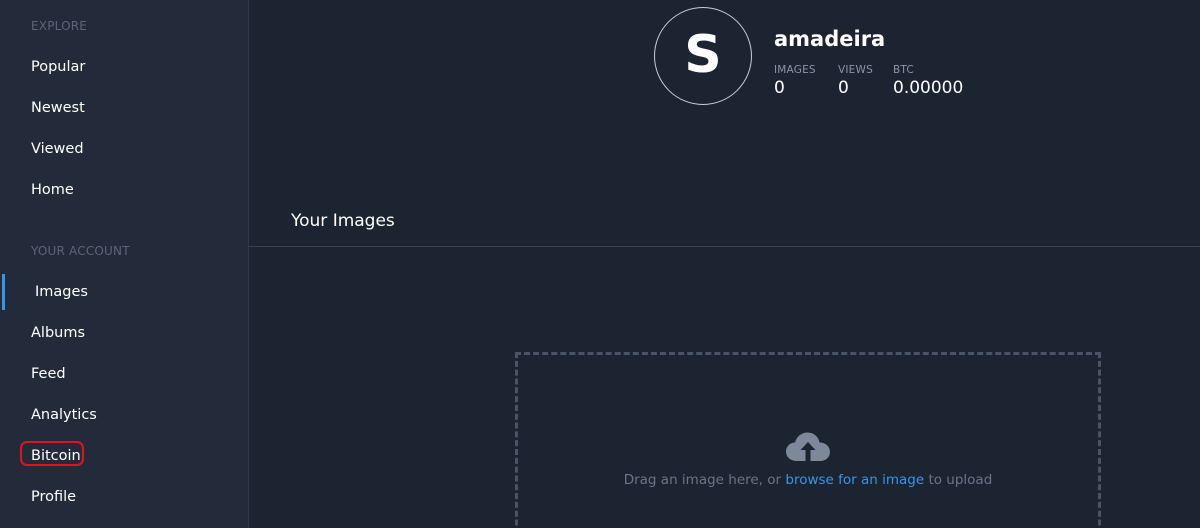 The height and width of the screenshot is (528, 1200). What do you see at coordinates (58, 67) in the screenshot?
I see `sidebar-item-popular: Popular` at bounding box center [58, 67].